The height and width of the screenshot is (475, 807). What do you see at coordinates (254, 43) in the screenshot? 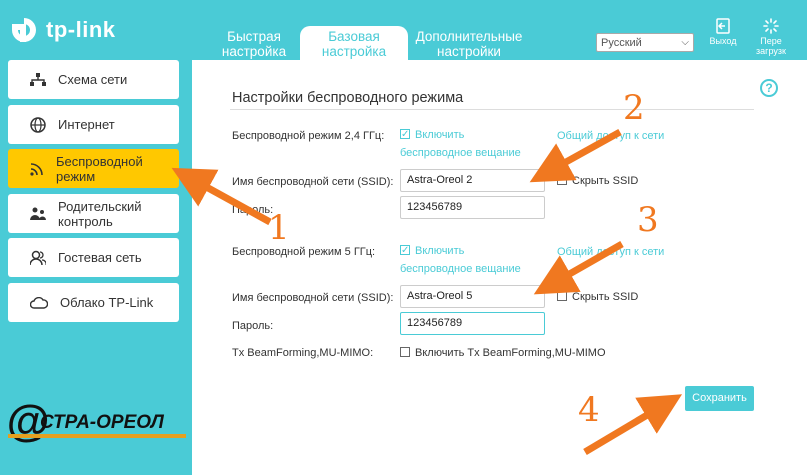
I see `tab-quick-setup: Быстрая настройка` at bounding box center [254, 43].